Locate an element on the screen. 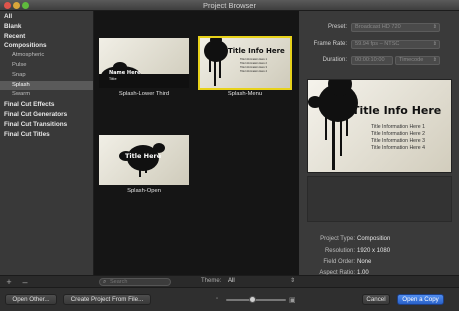  theme-popup: All is located at coordinates (231, 281).